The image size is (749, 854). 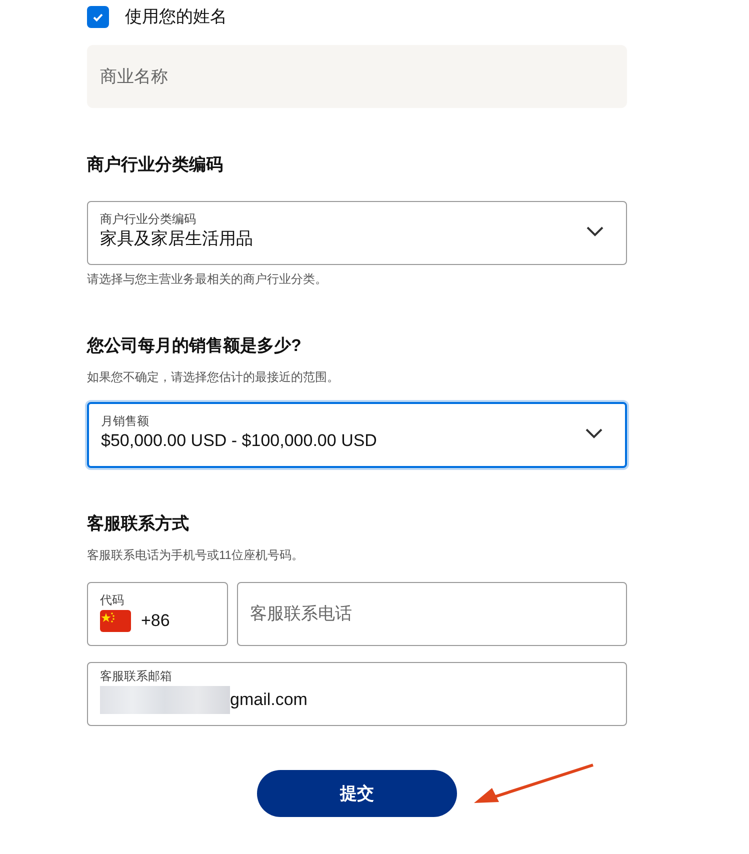 I want to click on submit-button: 提交, so click(x=357, y=793).